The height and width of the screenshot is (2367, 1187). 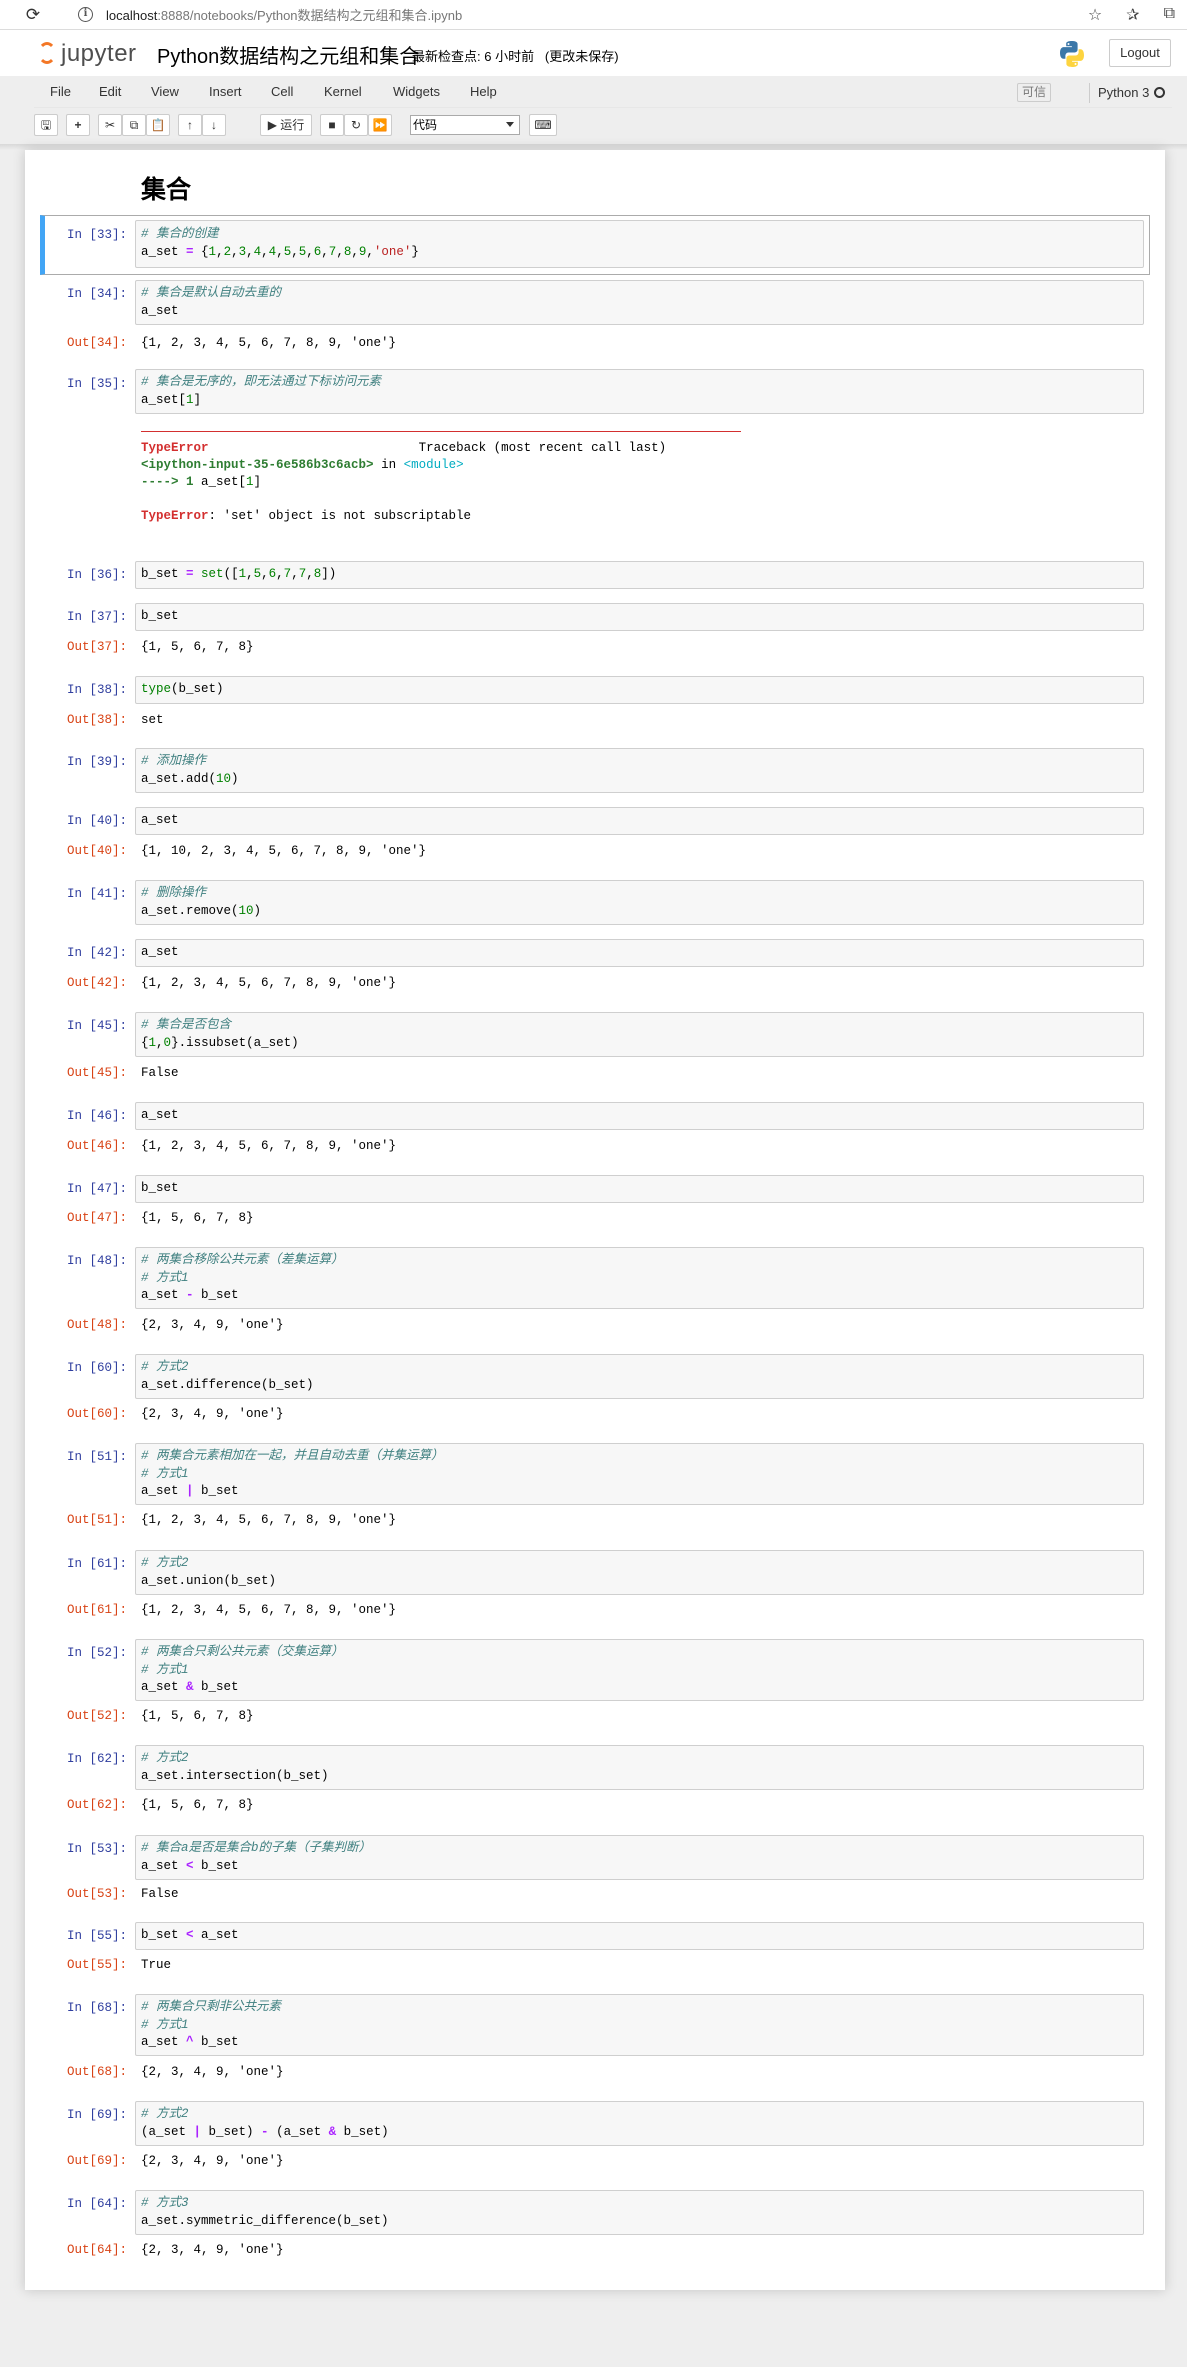 What do you see at coordinates (182, 689) in the screenshot?
I see `code-text: type(b_set)` at bounding box center [182, 689].